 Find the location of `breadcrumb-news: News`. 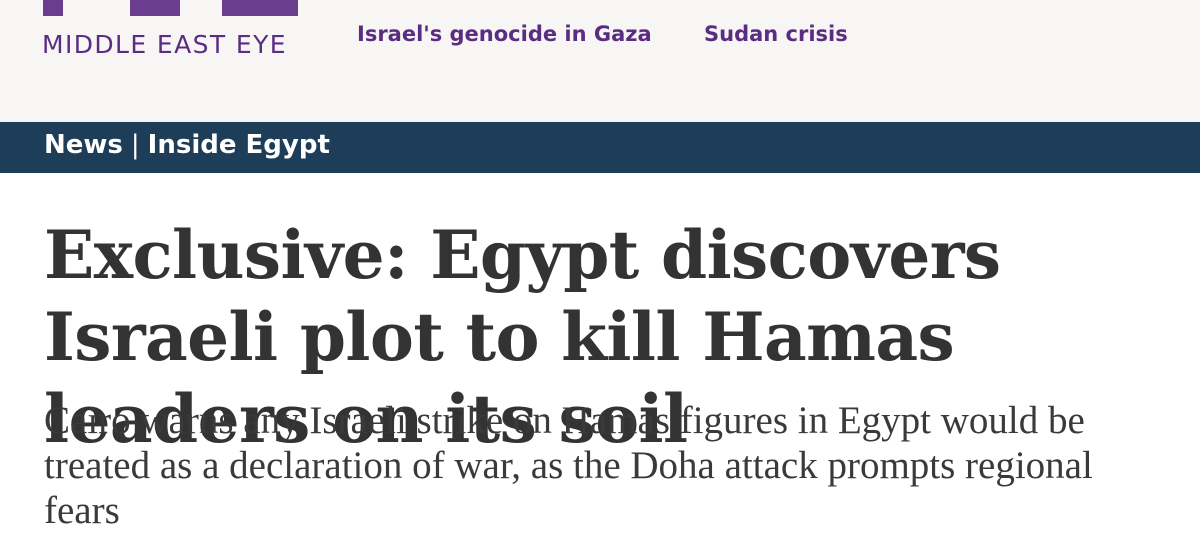

breadcrumb-news: News is located at coordinates (83, 145).